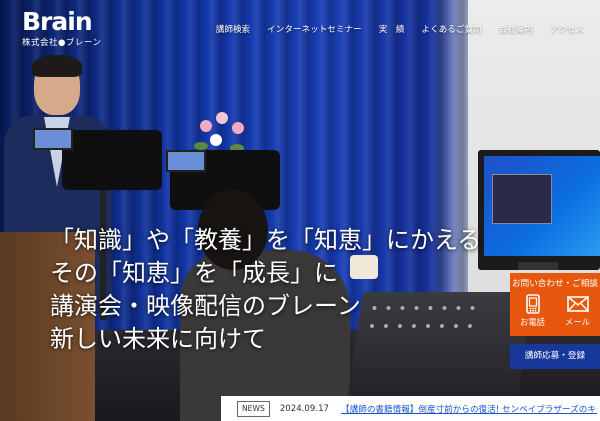 The image size is (600, 421). What do you see at coordinates (158, 339) in the screenshot?
I see `catchcopy-line: 新しい未来に向けて` at bounding box center [158, 339].